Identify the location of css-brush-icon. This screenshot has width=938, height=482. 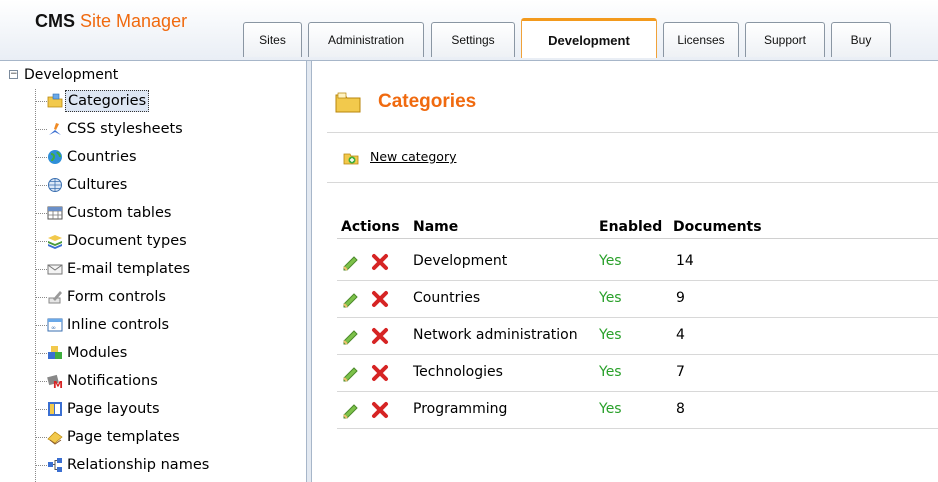
(55, 129).